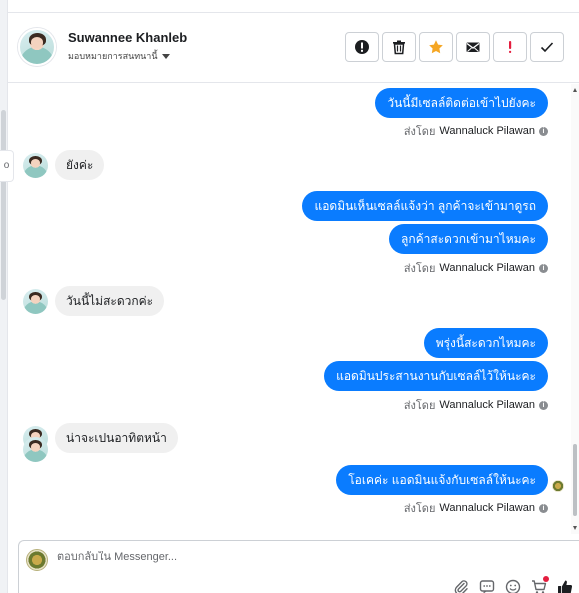 This screenshot has height=593, width=579. What do you see at coordinates (127, 37) in the screenshot?
I see `contact-name: Suwannee Khanleb` at bounding box center [127, 37].